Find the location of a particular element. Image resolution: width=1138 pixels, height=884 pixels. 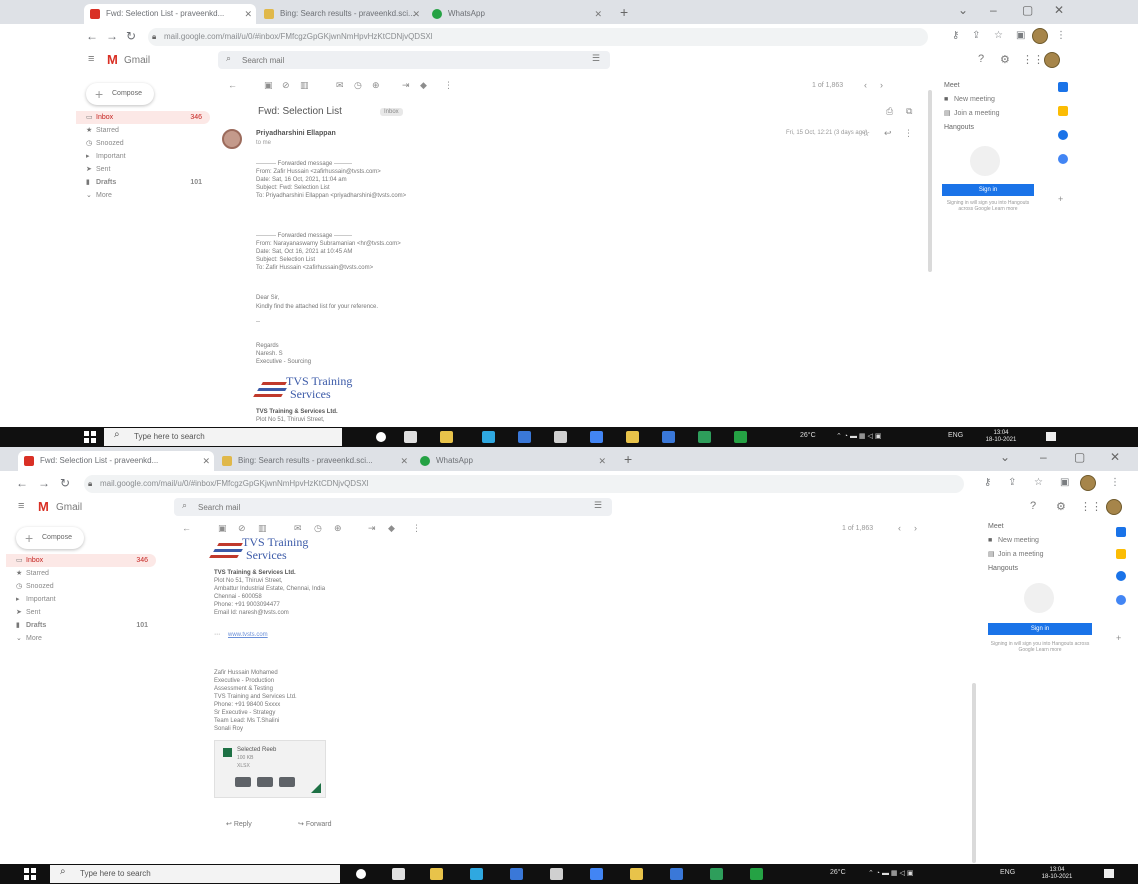

sender-avatar is located at coordinates (232, 139).